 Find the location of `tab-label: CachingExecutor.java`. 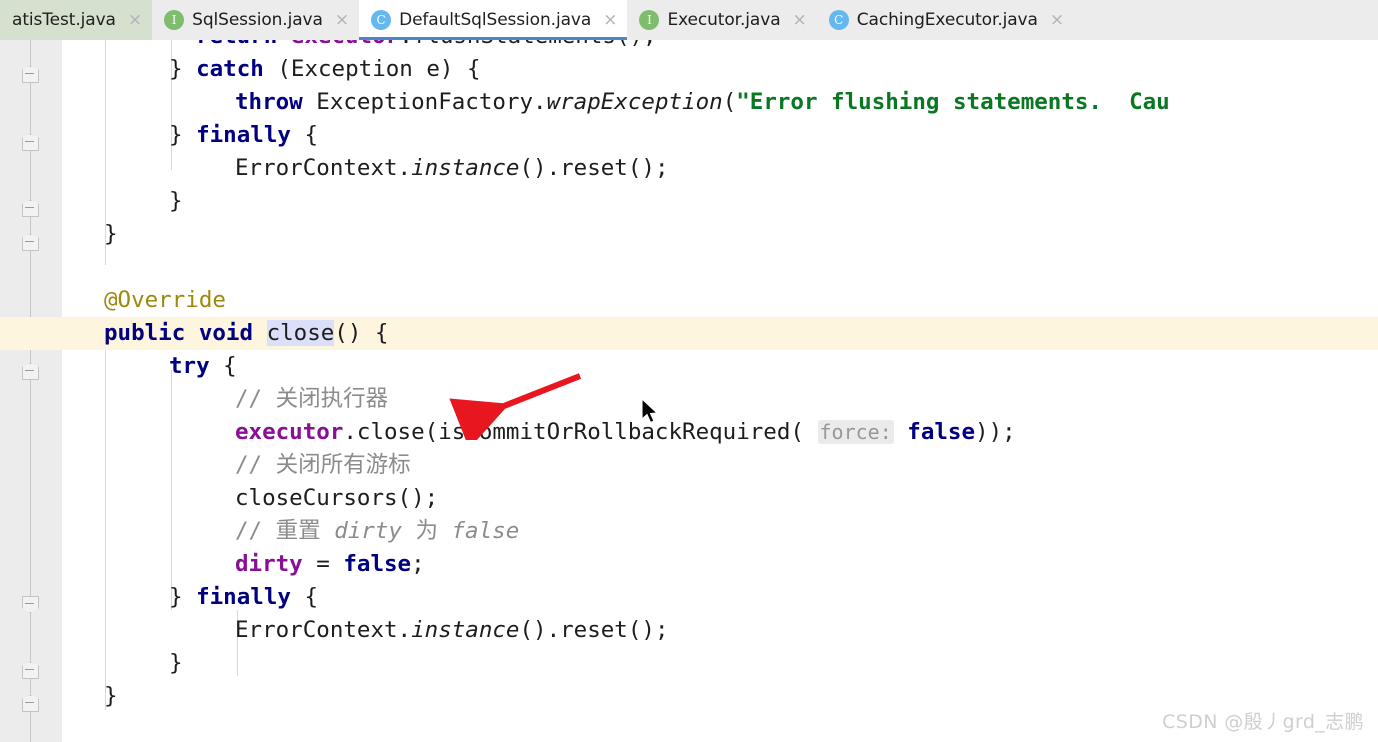

tab-label: CachingExecutor.java is located at coordinates (947, 20).